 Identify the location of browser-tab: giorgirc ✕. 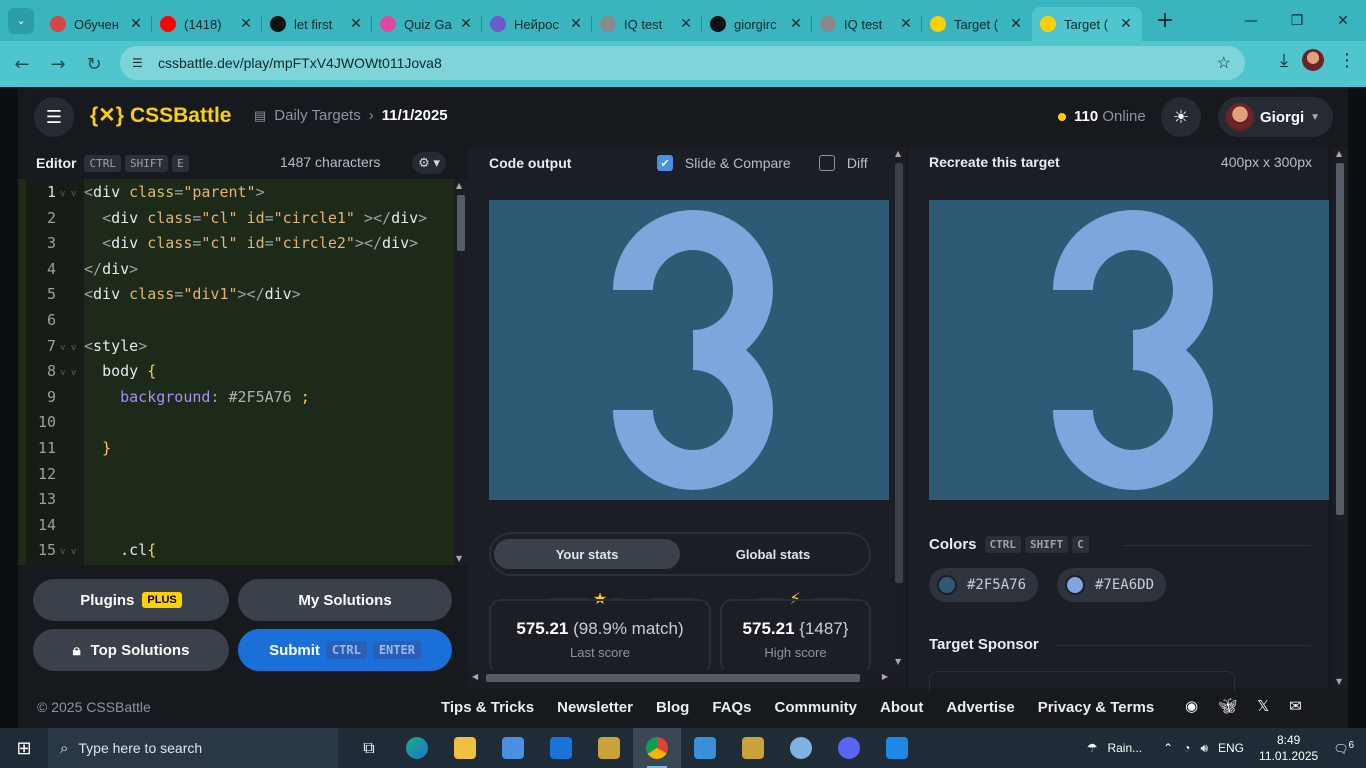
(757, 24).